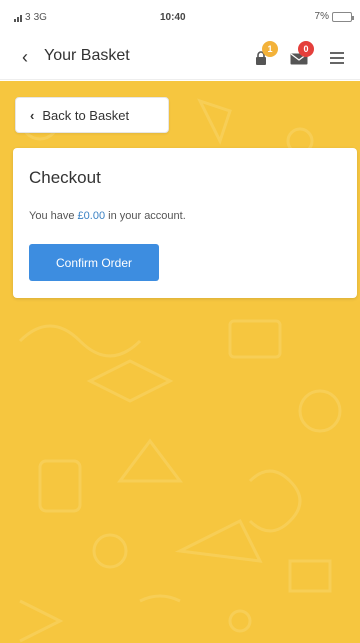 The width and height of the screenshot is (360, 643). I want to click on back-to-basket-label: Back to Basket, so click(86, 115).